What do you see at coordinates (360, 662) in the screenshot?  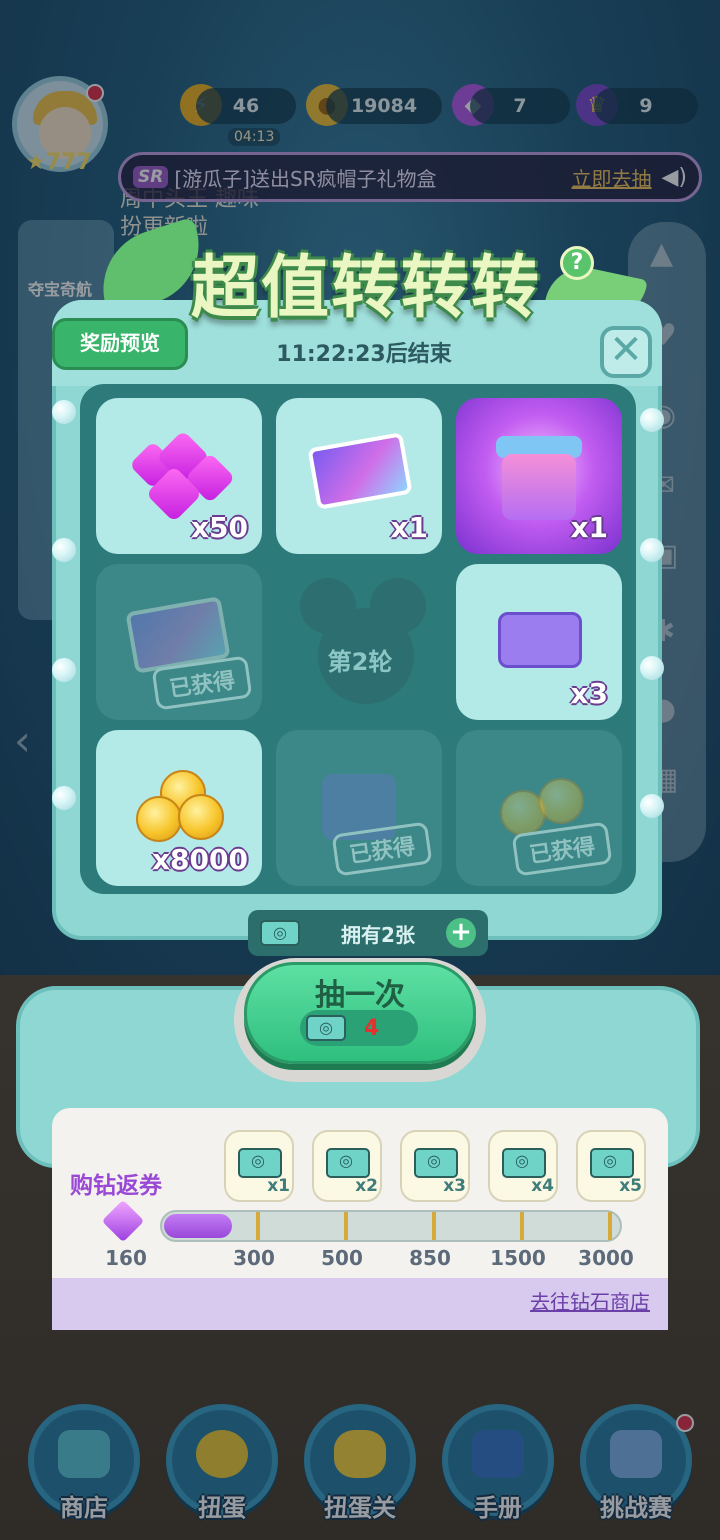 I see `round-label: 第2轮` at bounding box center [360, 662].